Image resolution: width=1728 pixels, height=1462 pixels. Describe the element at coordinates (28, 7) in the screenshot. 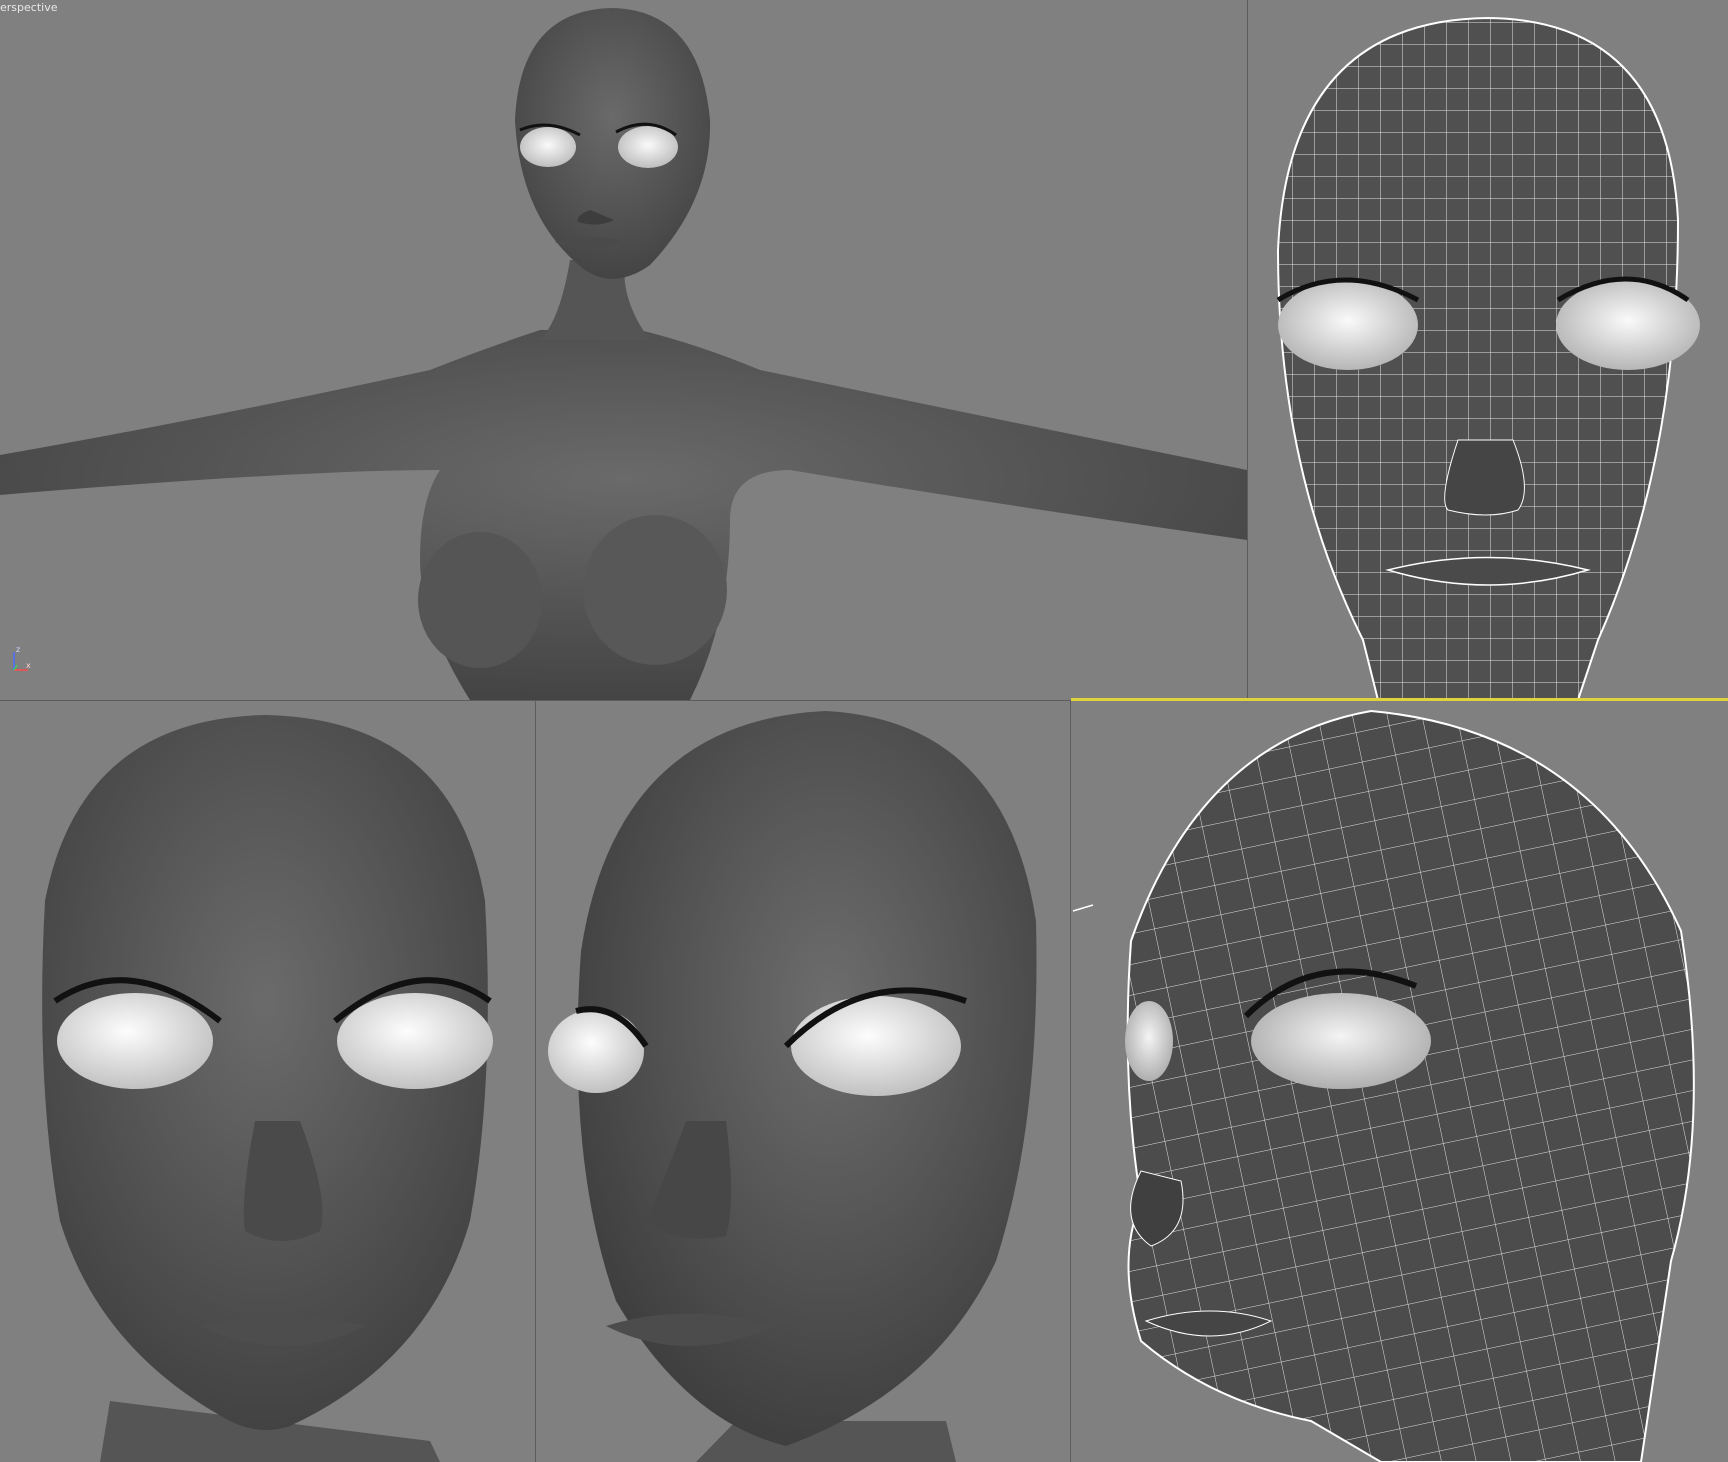

I see `viewport-label: erspective` at that location.